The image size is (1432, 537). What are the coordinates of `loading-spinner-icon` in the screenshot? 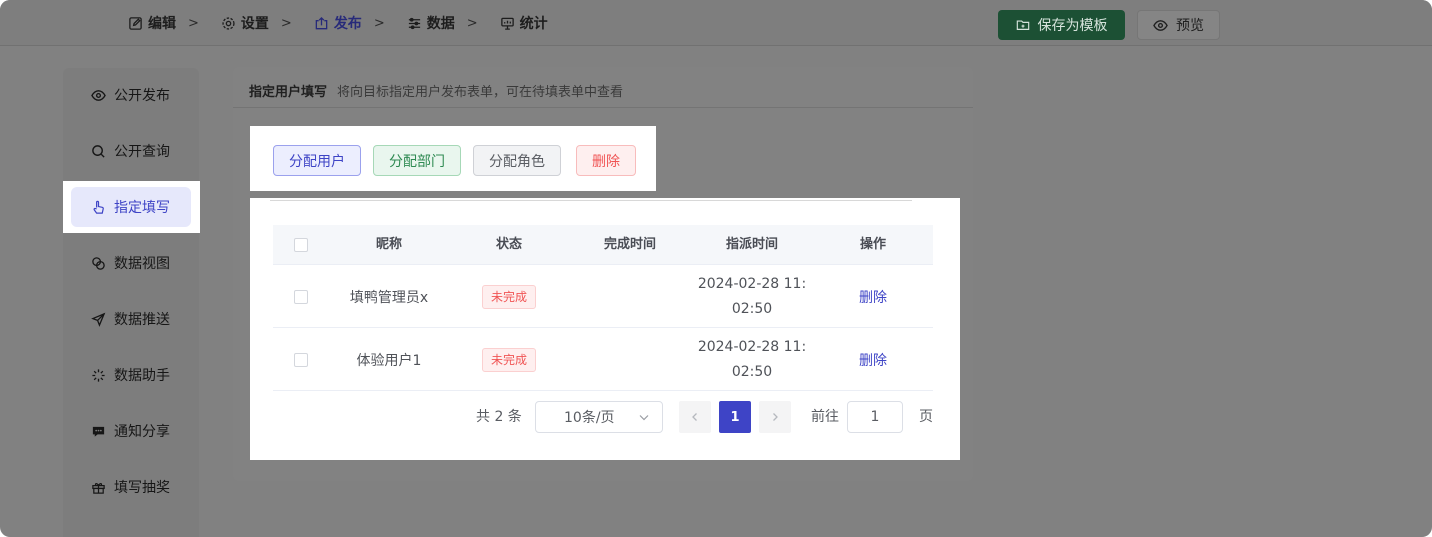 It's located at (98, 375).